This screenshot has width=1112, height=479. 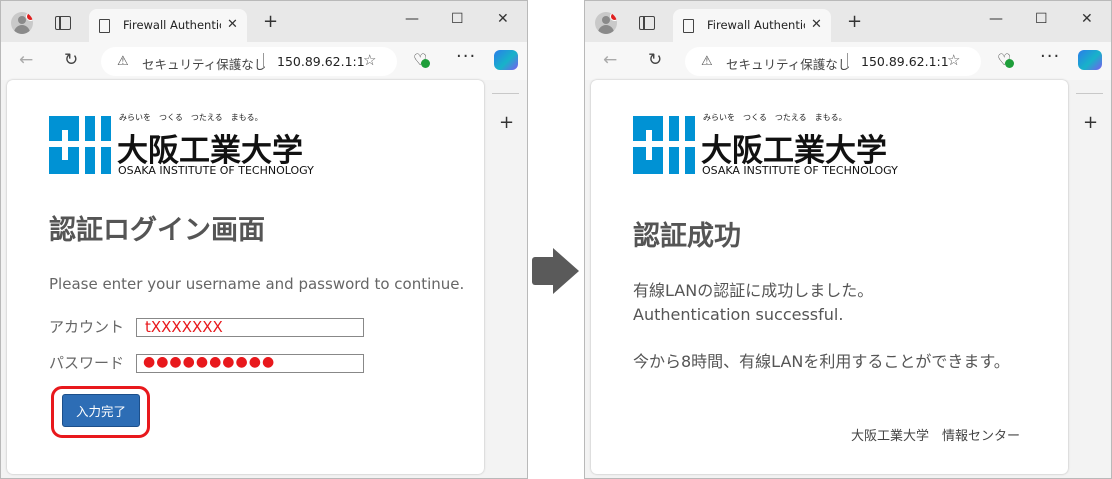 What do you see at coordinates (250, 327) in the screenshot?
I see `account-input: tXXXXXXX` at bounding box center [250, 327].